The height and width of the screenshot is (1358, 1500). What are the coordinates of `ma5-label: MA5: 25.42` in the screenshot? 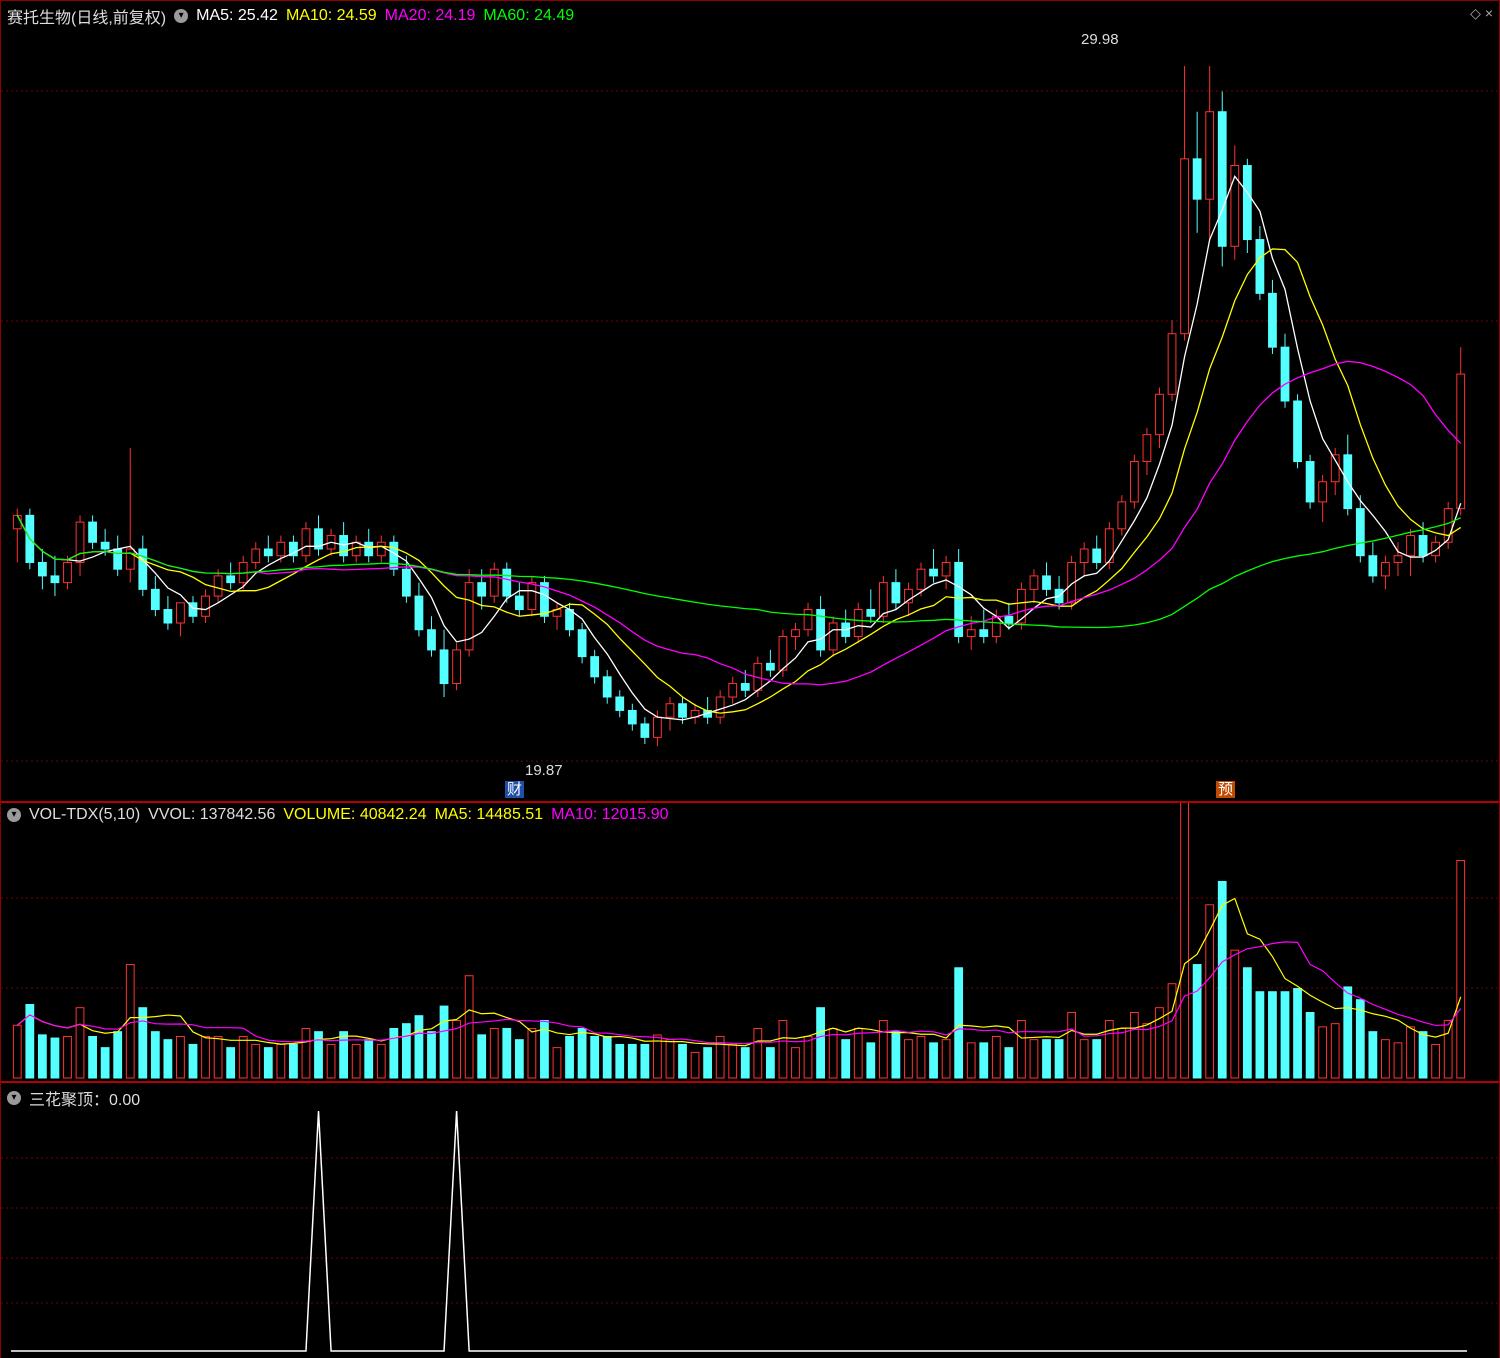 It's located at (237, 15).